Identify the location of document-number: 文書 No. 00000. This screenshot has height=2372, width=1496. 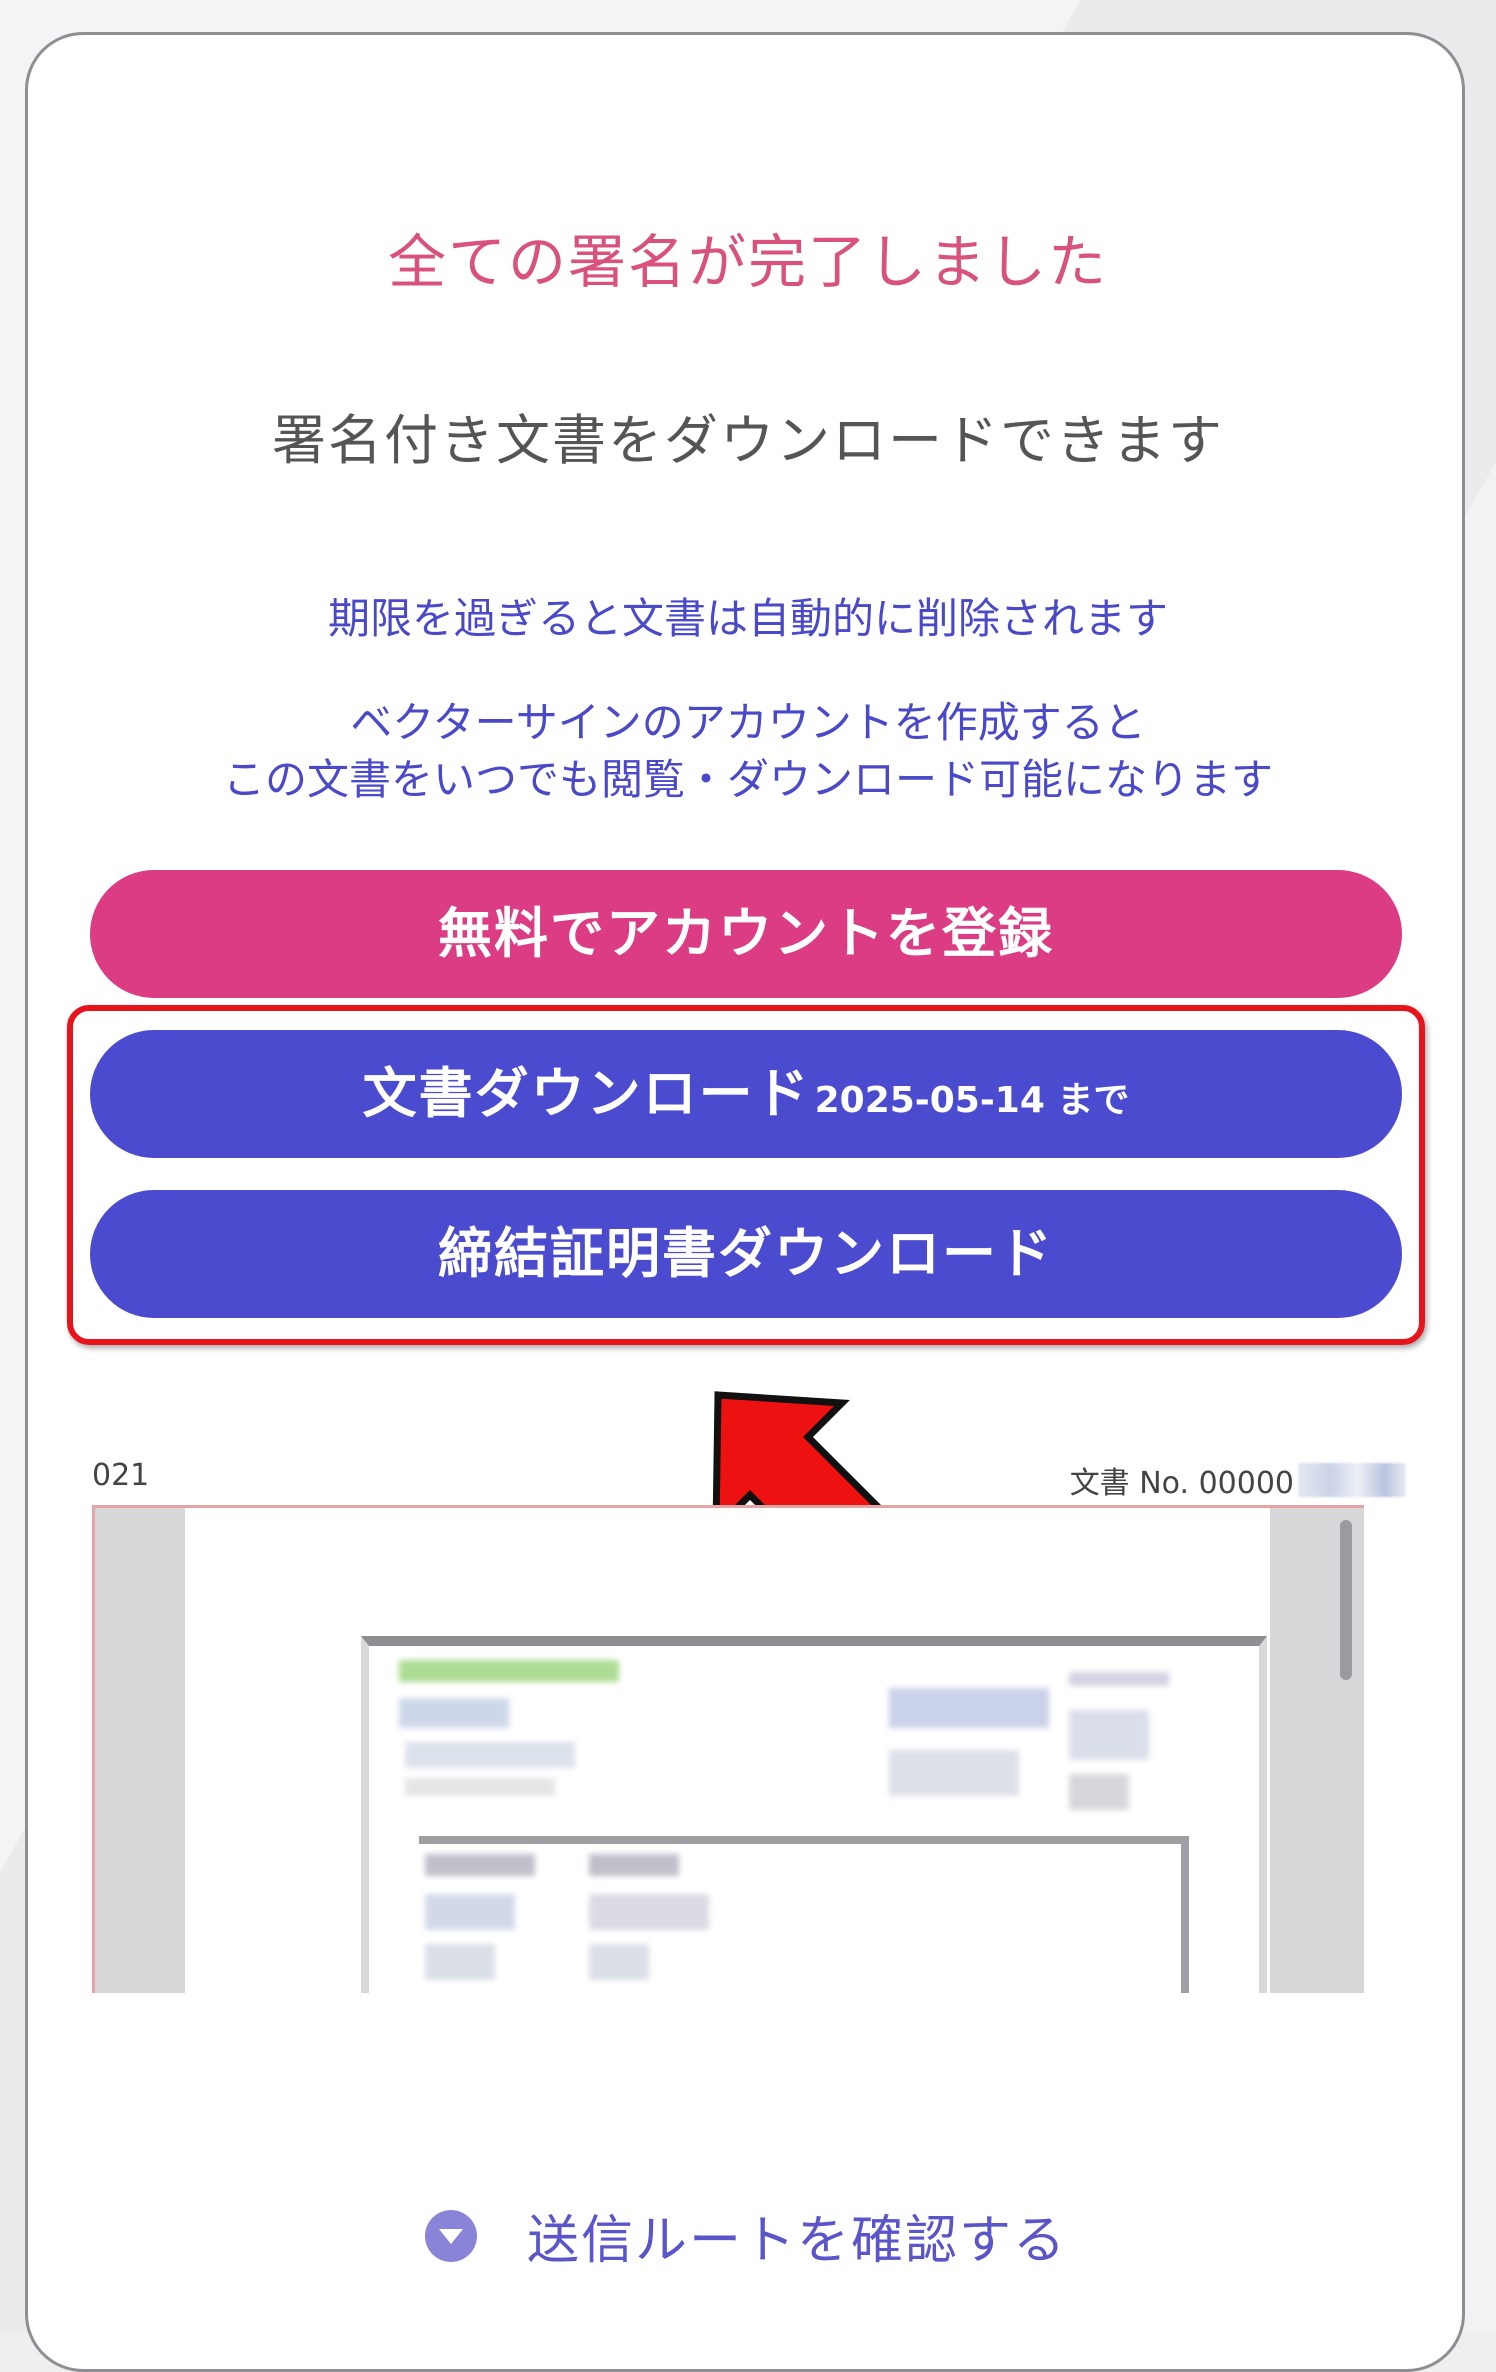
(1238, 1480).